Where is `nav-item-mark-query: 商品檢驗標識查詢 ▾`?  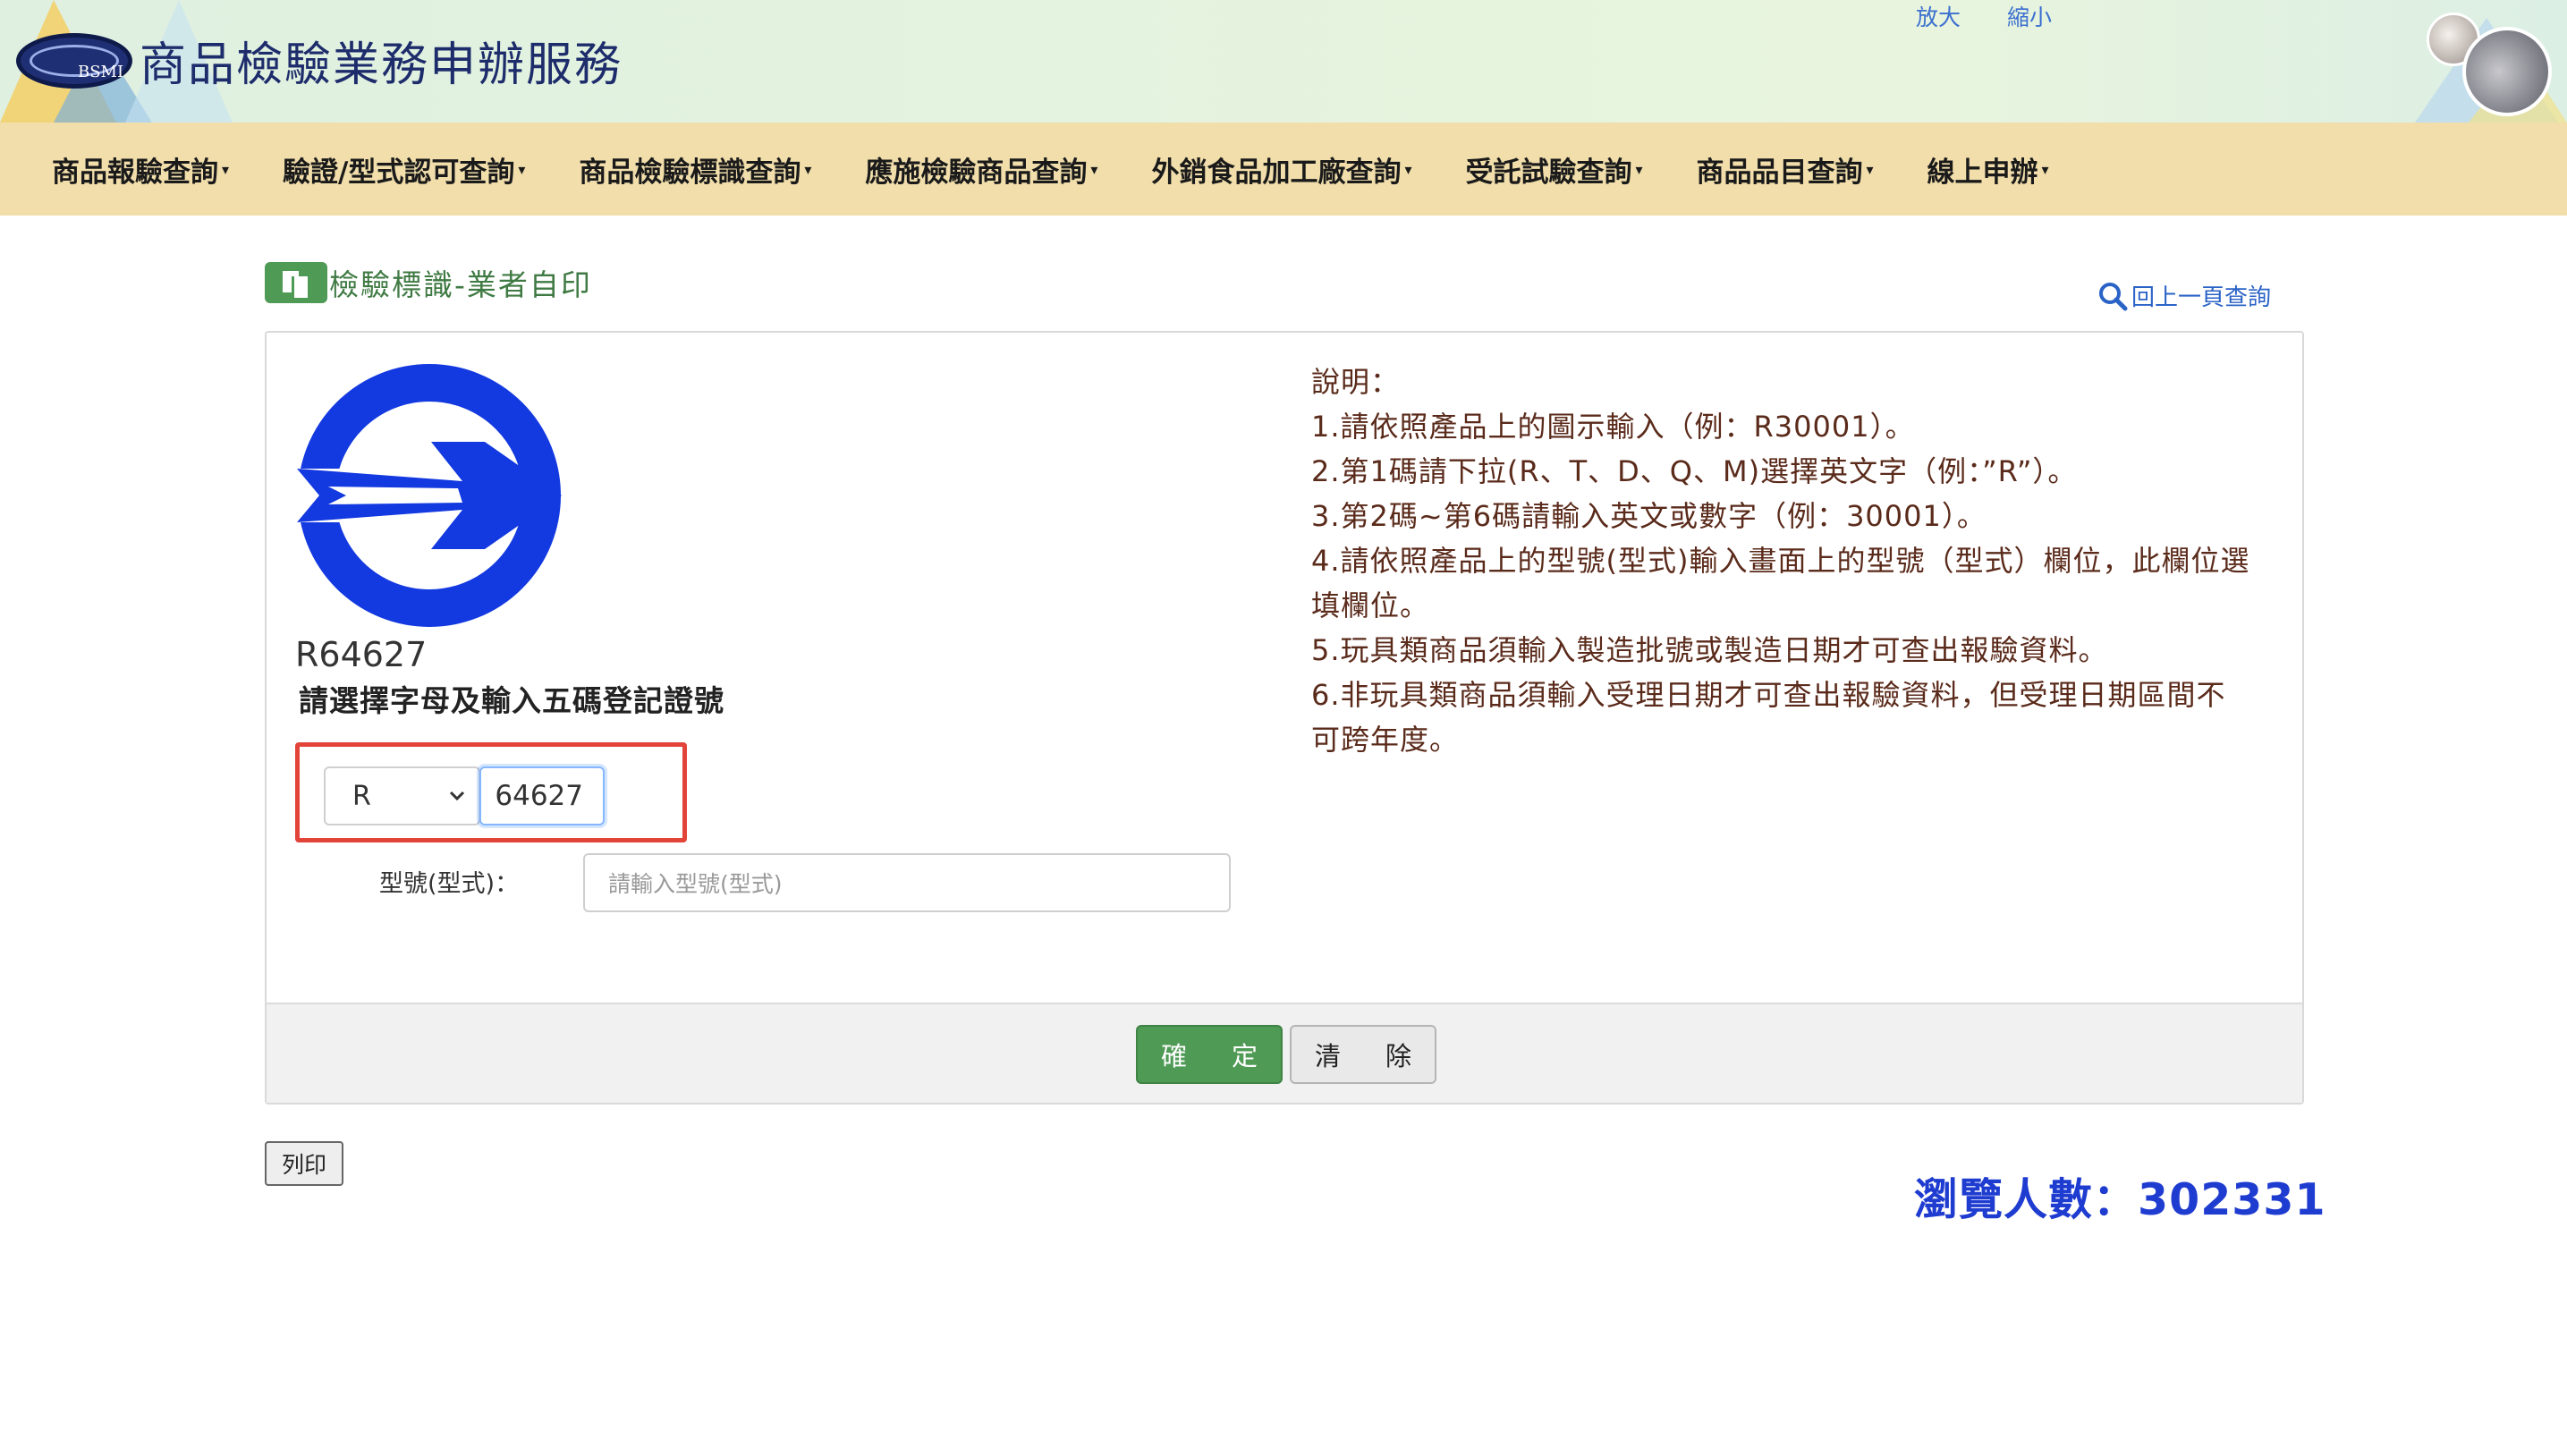
nav-item-mark-query: 商品檢驗標識查詢 ▾ is located at coordinates (695, 169).